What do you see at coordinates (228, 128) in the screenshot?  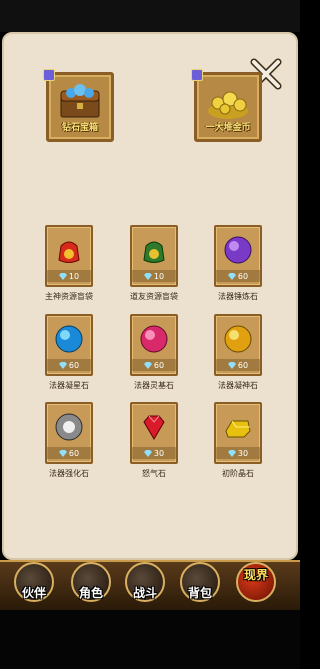 I see `chest-label: 一大堆金币` at bounding box center [228, 128].